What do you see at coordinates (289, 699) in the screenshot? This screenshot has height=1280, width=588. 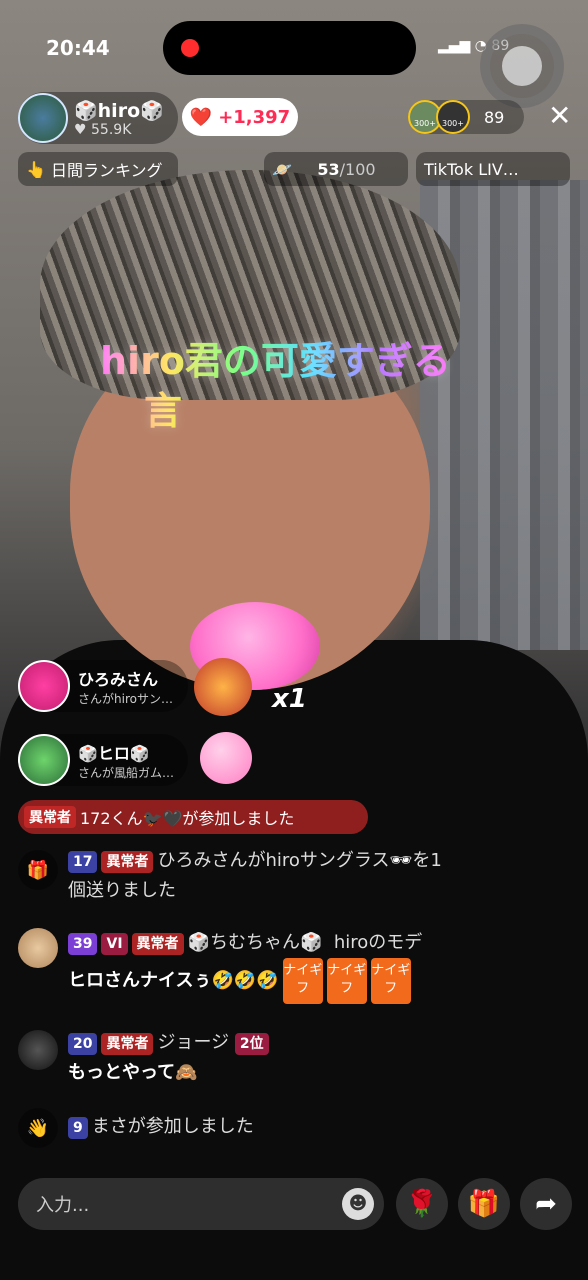 I see `gift-count: x1` at bounding box center [289, 699].